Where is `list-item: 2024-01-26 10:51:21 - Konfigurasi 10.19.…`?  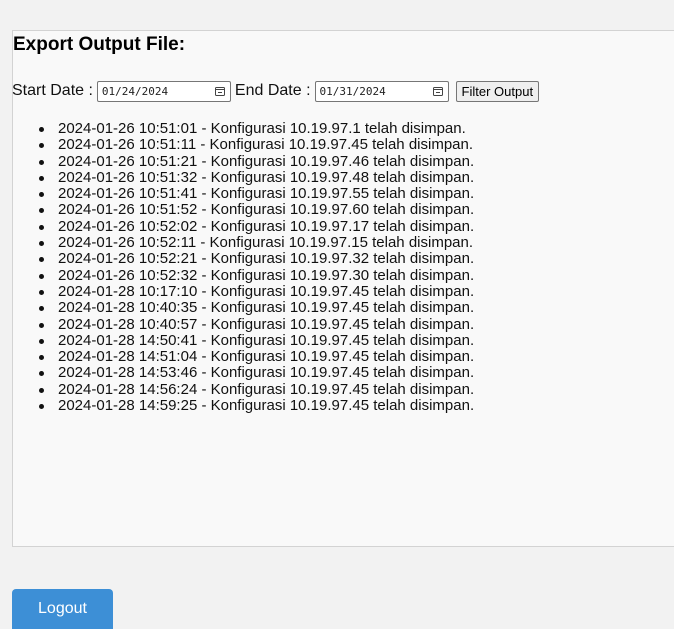
list-item: 2024-01-26 10:51:21 - Konfigurasi 10.19.… is located at coordinates (256, 161).